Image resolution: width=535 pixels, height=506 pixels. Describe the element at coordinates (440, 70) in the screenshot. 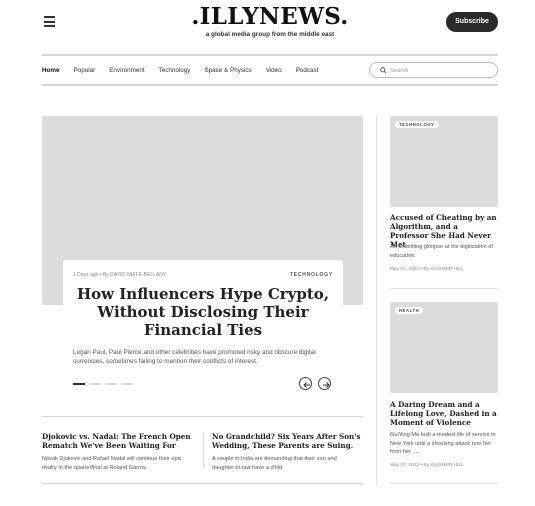

I see `search-input` at that location.